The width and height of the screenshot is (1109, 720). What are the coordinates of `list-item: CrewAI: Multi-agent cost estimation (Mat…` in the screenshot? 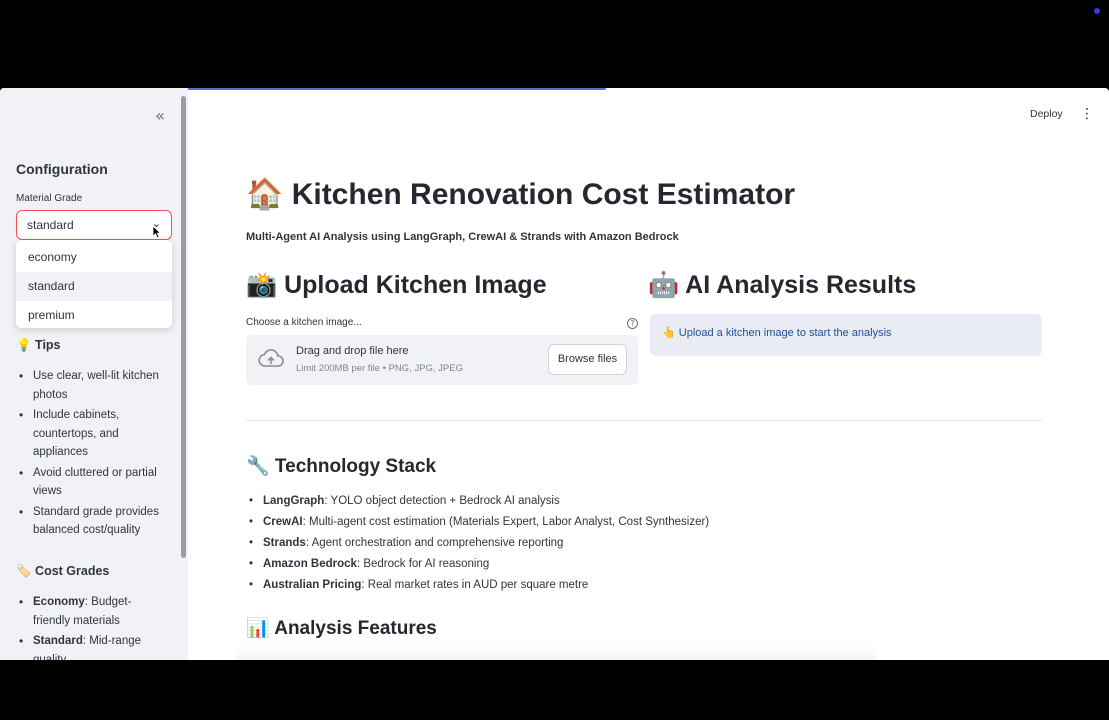 It's located at (644, 523).